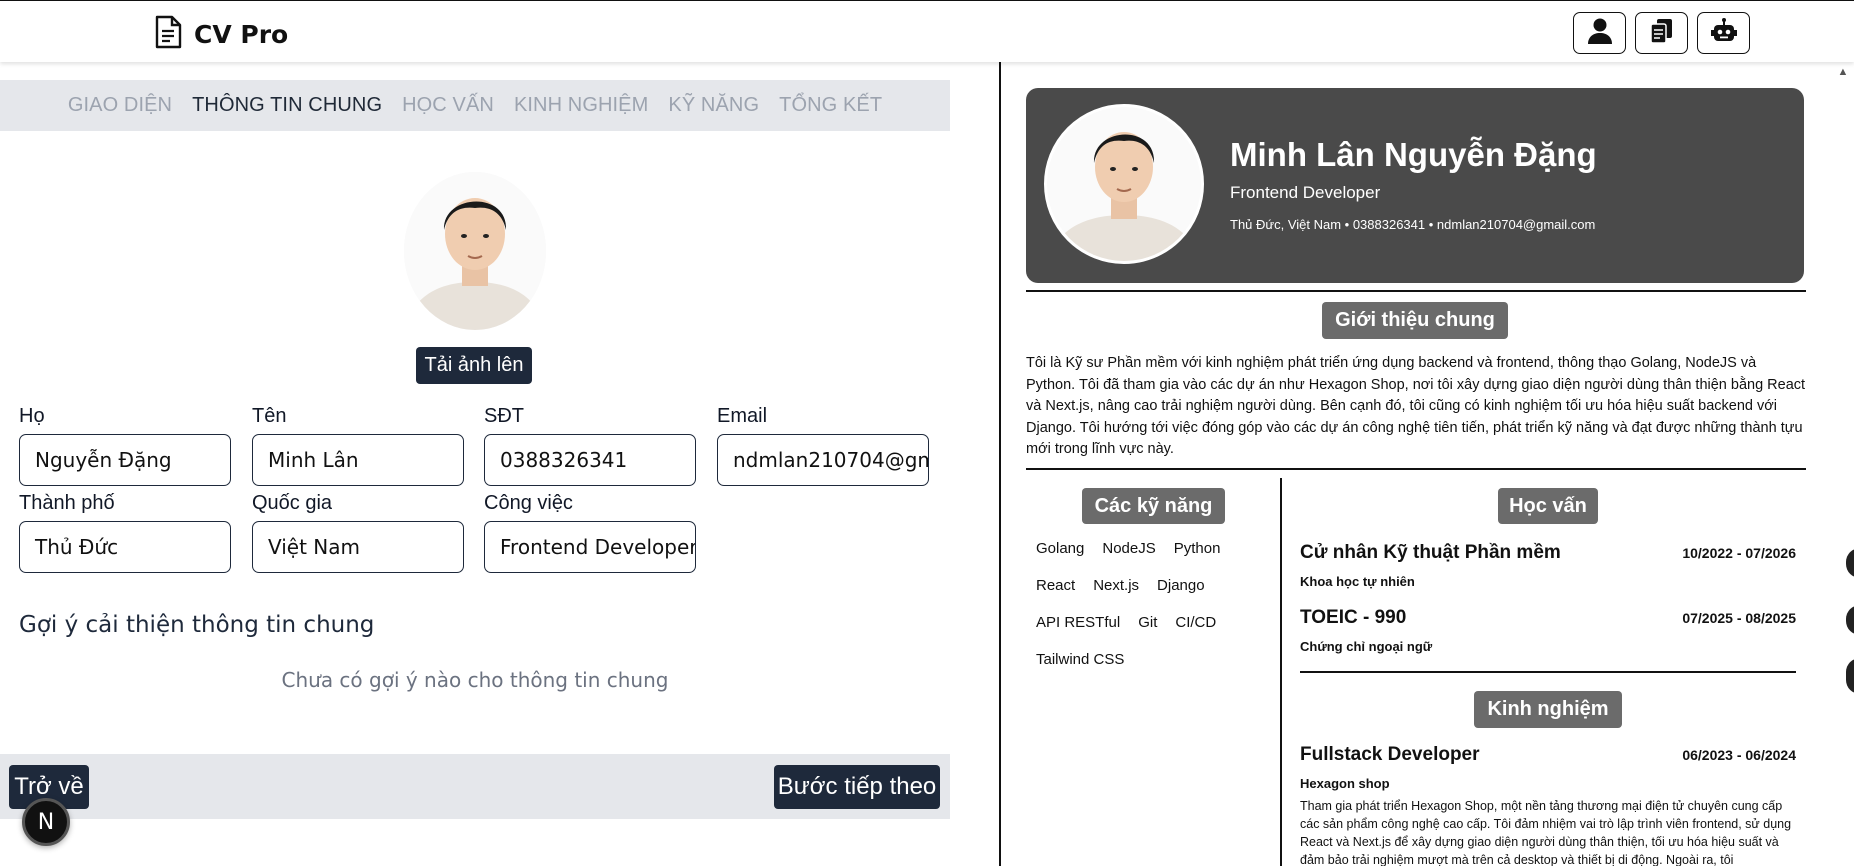 The height and width of the screenshot is (866, 1854). Describe the element at coordinates (1000, 464) in the screenshot. I see `panel-divider` at that location.